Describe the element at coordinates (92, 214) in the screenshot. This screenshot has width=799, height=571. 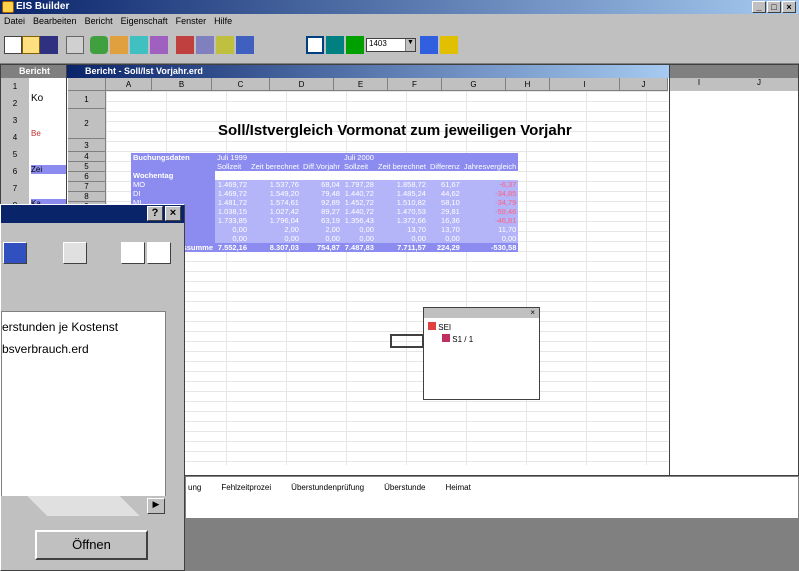
I see `dialog-titlebar: ? ×` at that location.